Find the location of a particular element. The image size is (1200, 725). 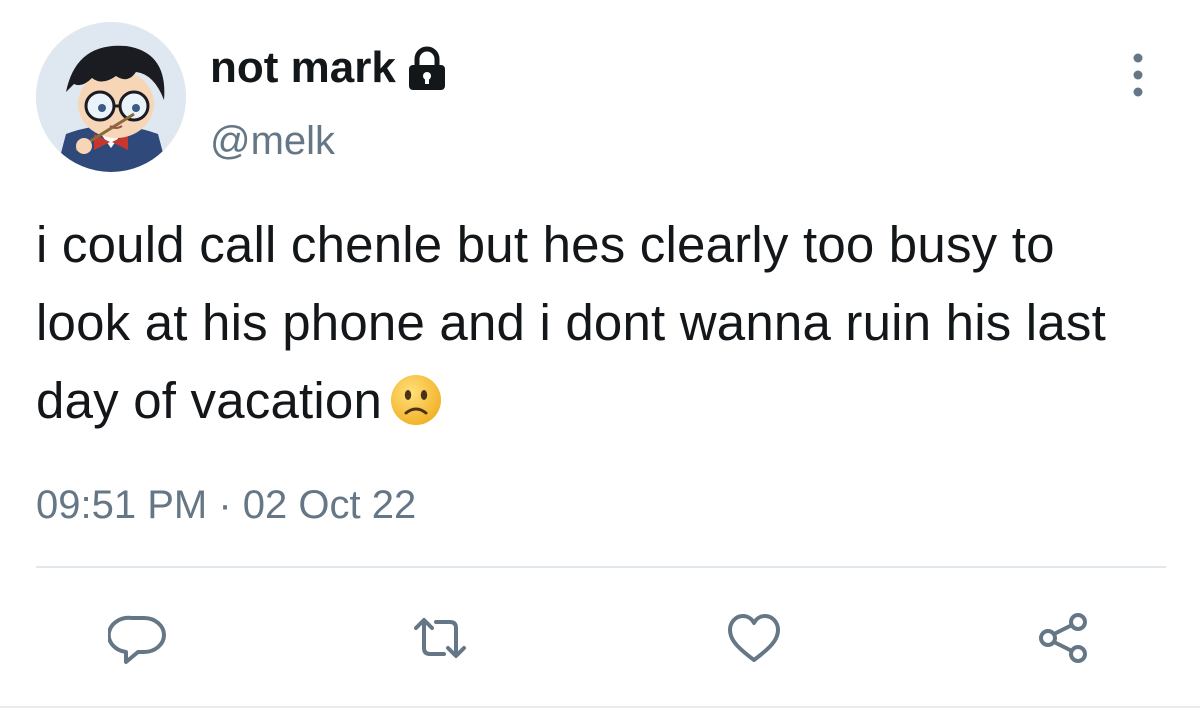

more-vertical-icon is located at coordinates (1138, 75).